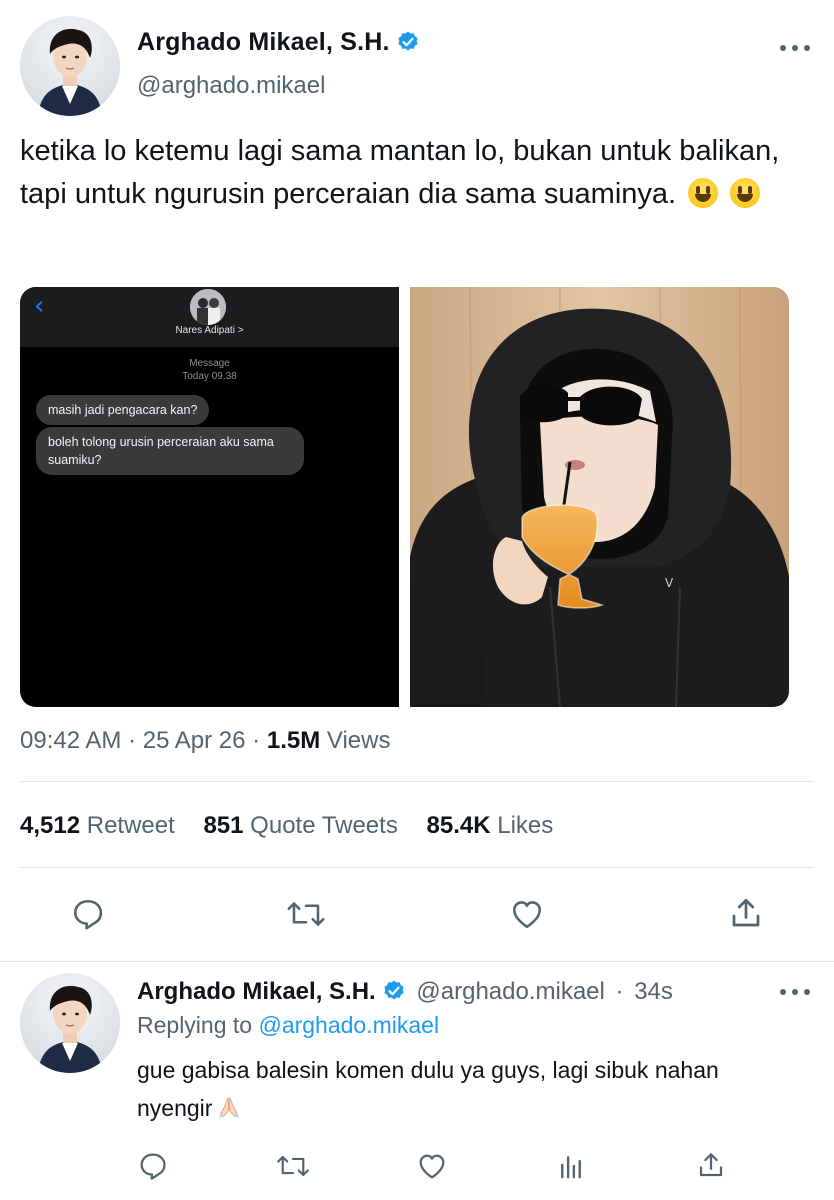 The image size is (834, 1200). What do you see at coordinates (130, 825) in the screenshot?
I see `retweets-label: Retweet` at bounding box center [130, 825].